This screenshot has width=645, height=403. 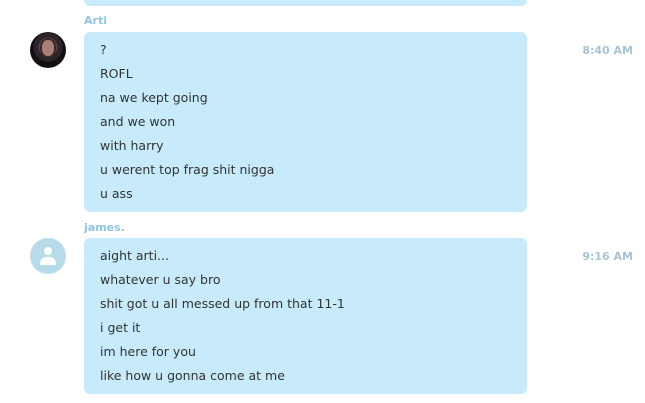 What do you see at coordinates (222, 303) in the screenshot?
I see `message-text: shit got u all messed up from that 11-1` at bounding box center [222, 303].